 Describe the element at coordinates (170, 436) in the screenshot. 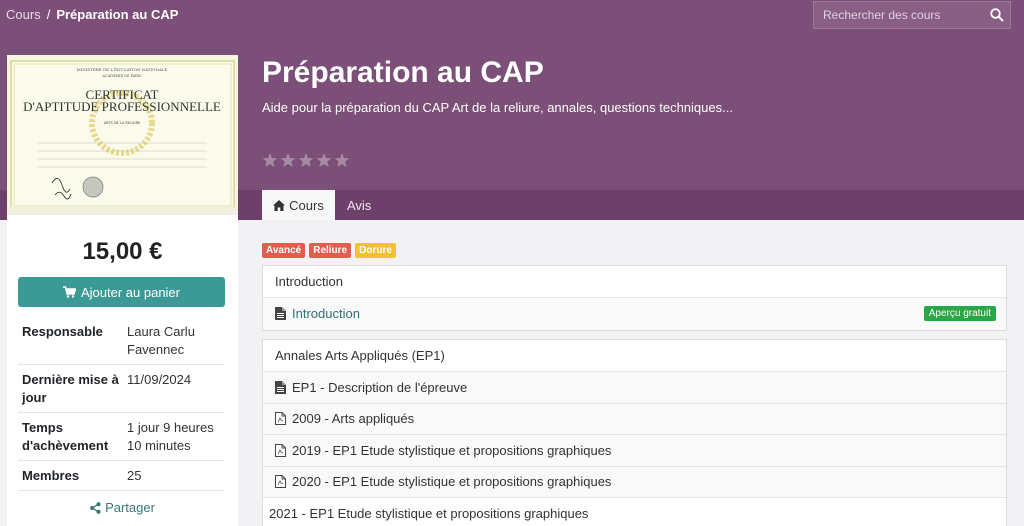

I see `info-value: 1 jour 9 heures 10 minutes` at that location.